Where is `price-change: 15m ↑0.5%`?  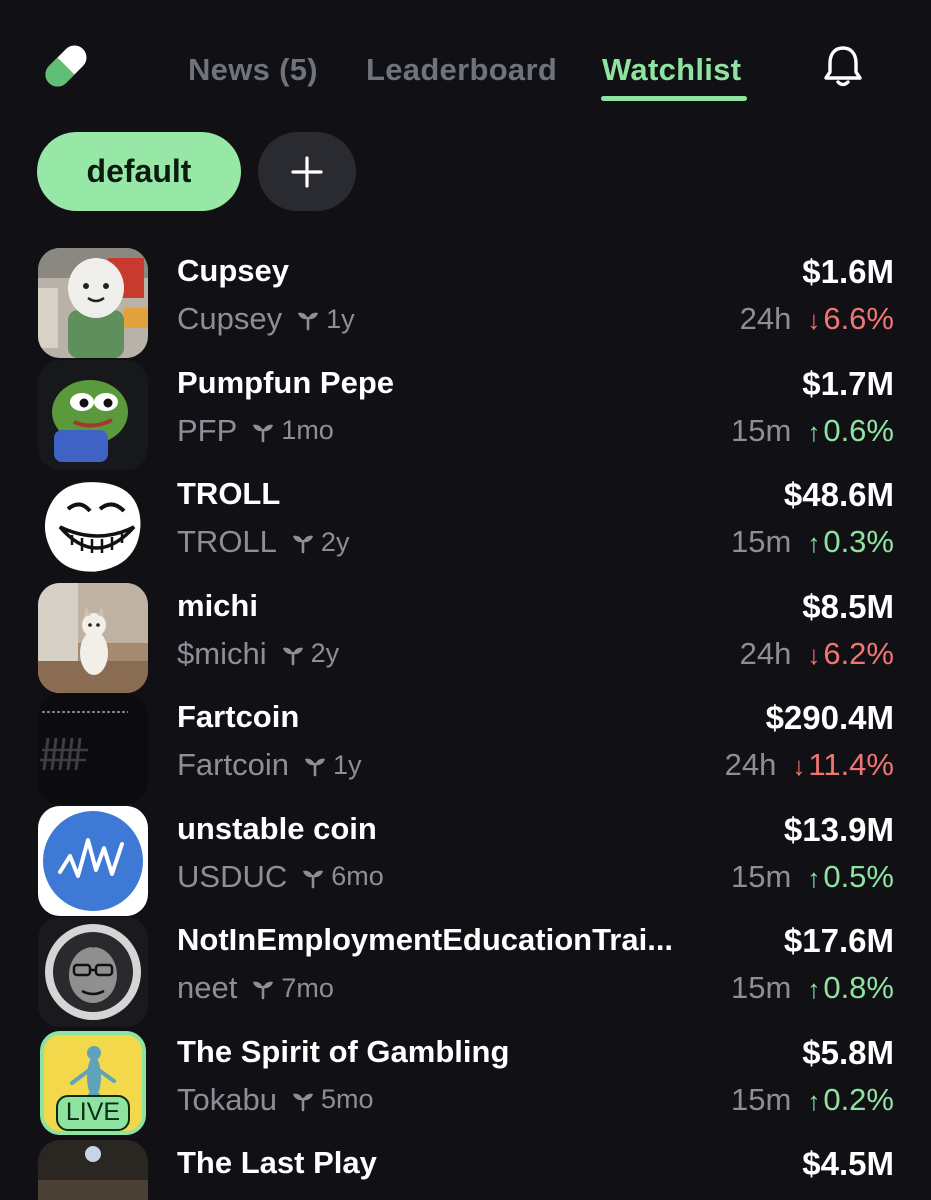
price-change: 15m ↑0.5% is located at coordinates (812, 877).